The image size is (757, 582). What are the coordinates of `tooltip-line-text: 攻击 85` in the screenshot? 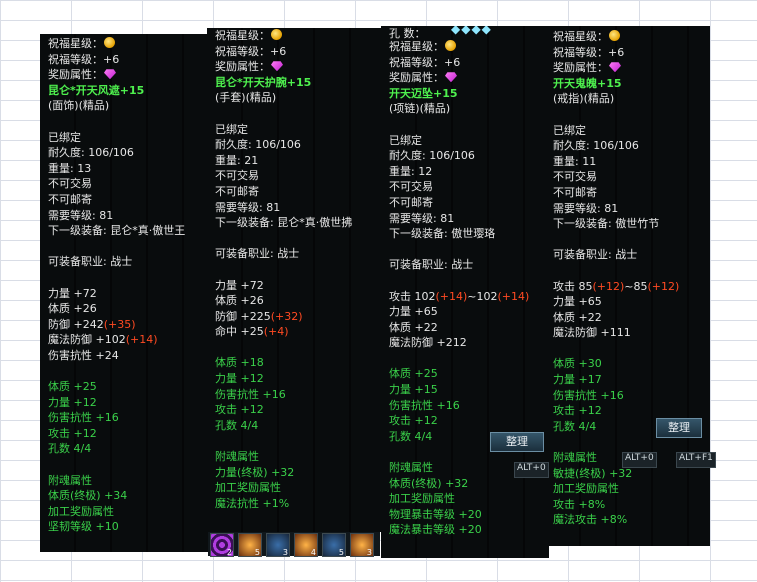 It's located at (573, 286).